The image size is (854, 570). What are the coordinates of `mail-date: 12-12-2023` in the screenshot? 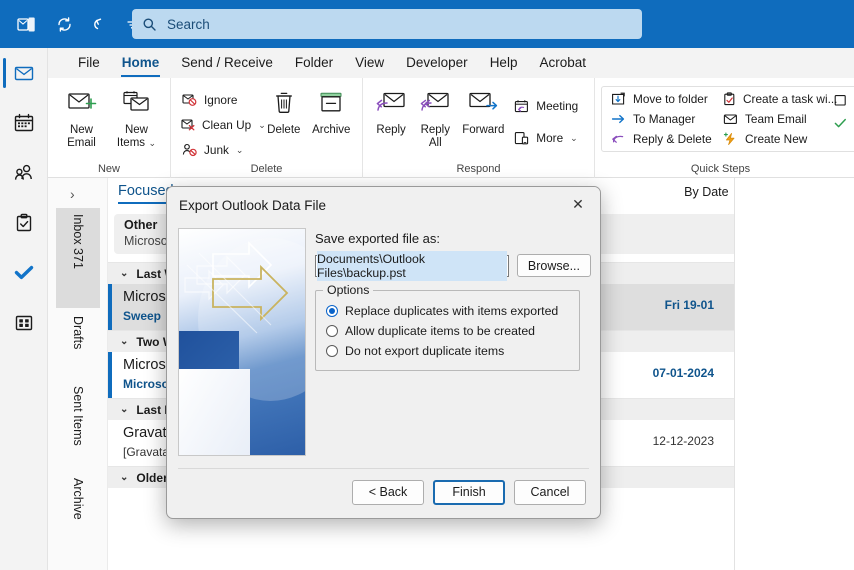 It's located at (683, 441).